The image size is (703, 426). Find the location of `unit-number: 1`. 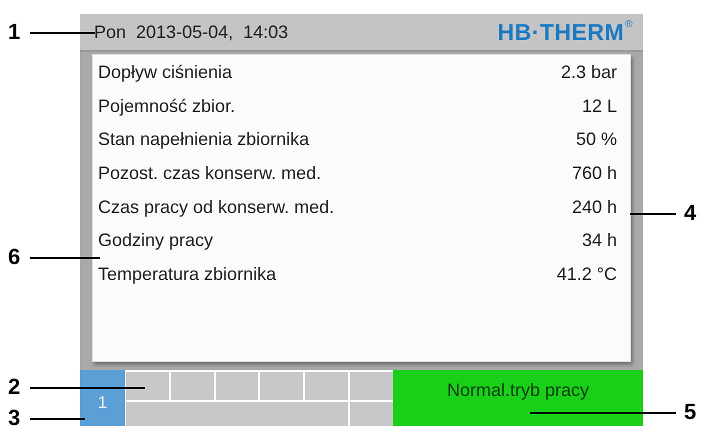

unit-number: 1 is located at coordinates (102, 398).